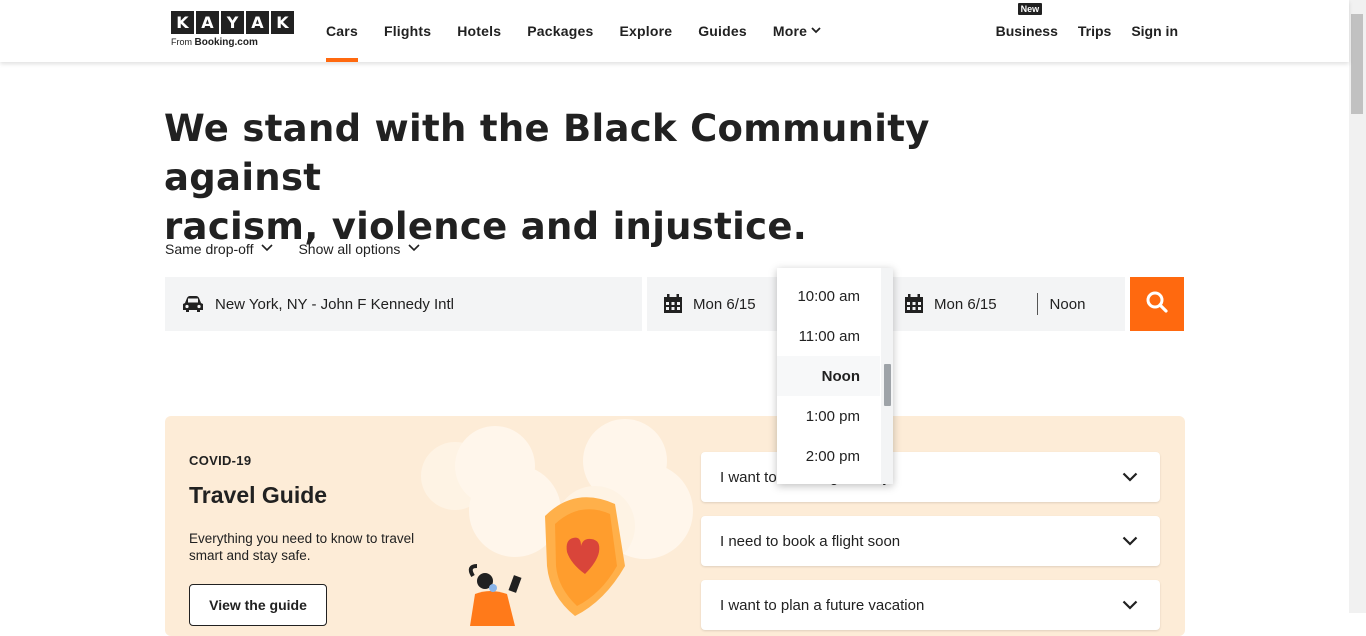  What do you see at coordinates (193, 304) in the screenshot?
I see `car-icon` at bounding box center [193, 304].